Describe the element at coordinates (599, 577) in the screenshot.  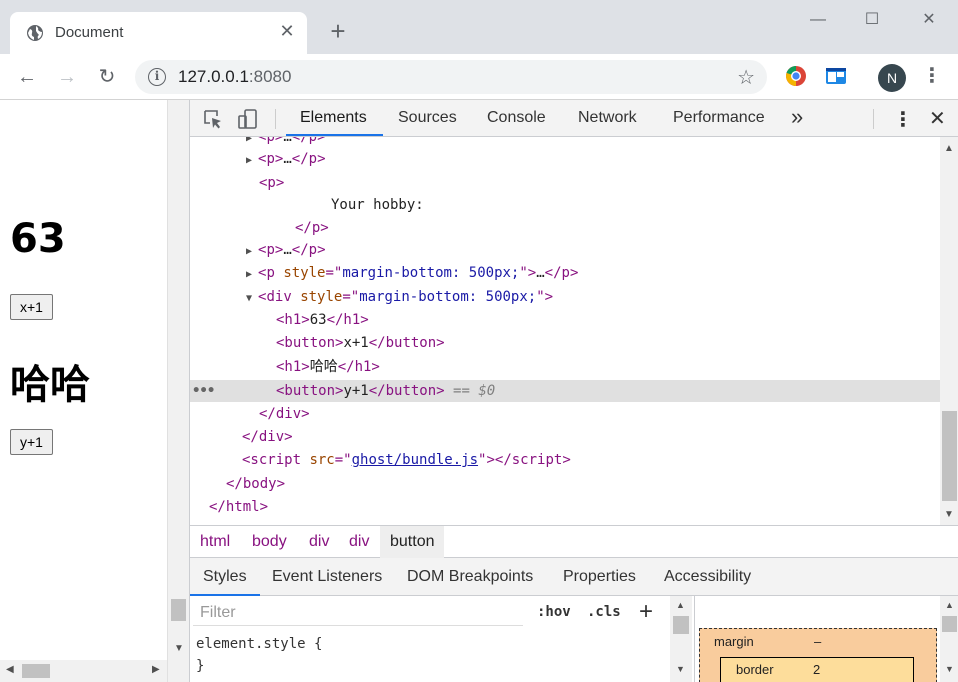
I see `subtab-properties: Properties` at that location.